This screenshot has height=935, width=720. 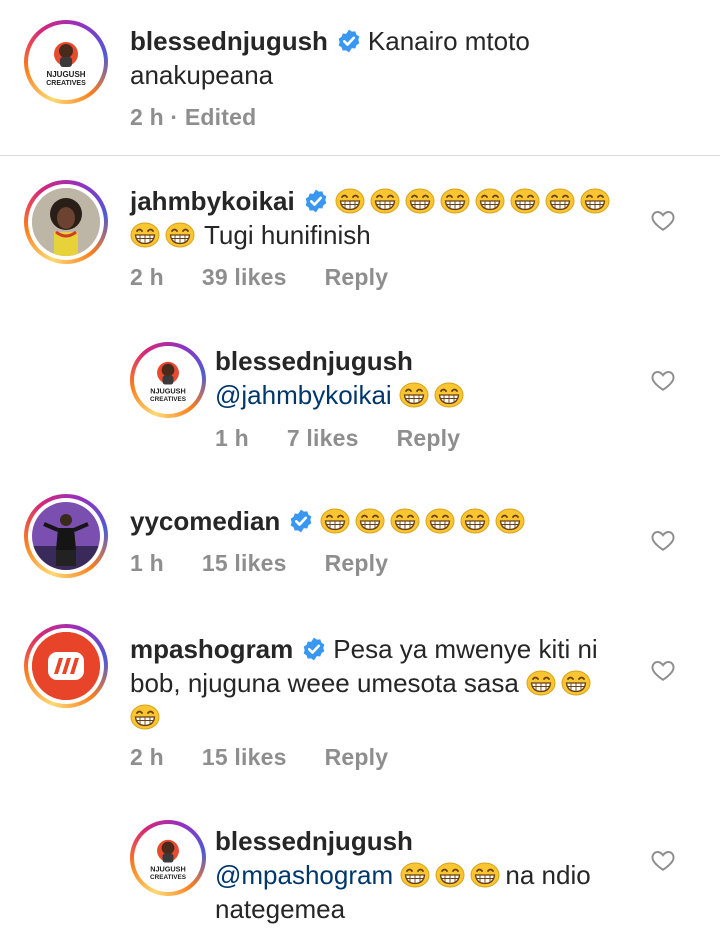 I want to click on avatar-yycomedian, so click(x=66, y=536).